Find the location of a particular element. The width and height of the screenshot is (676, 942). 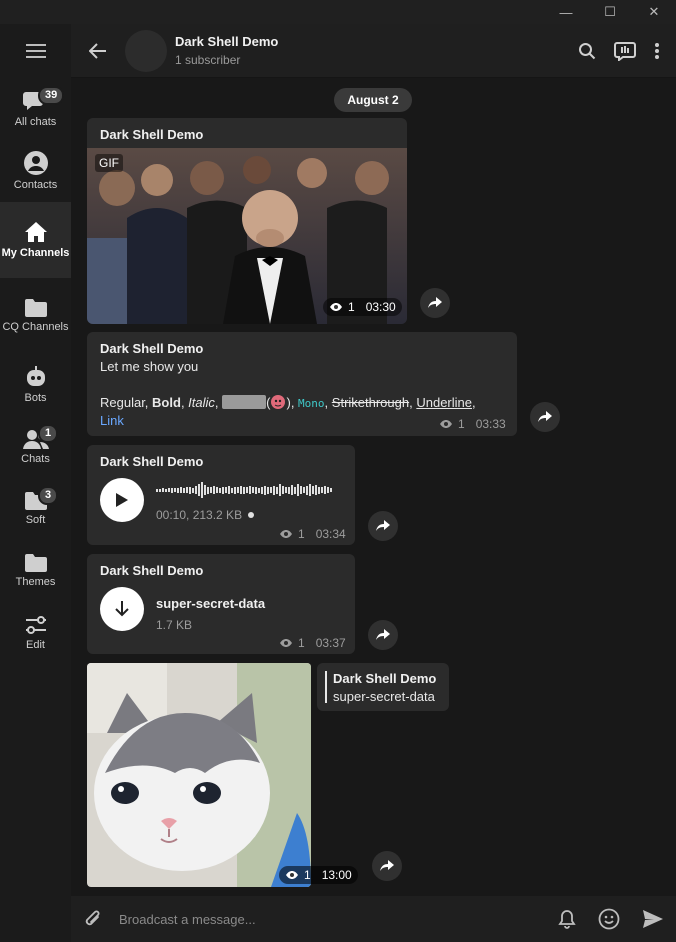

unread-badge: 1 is located at coordinates (48, 433).